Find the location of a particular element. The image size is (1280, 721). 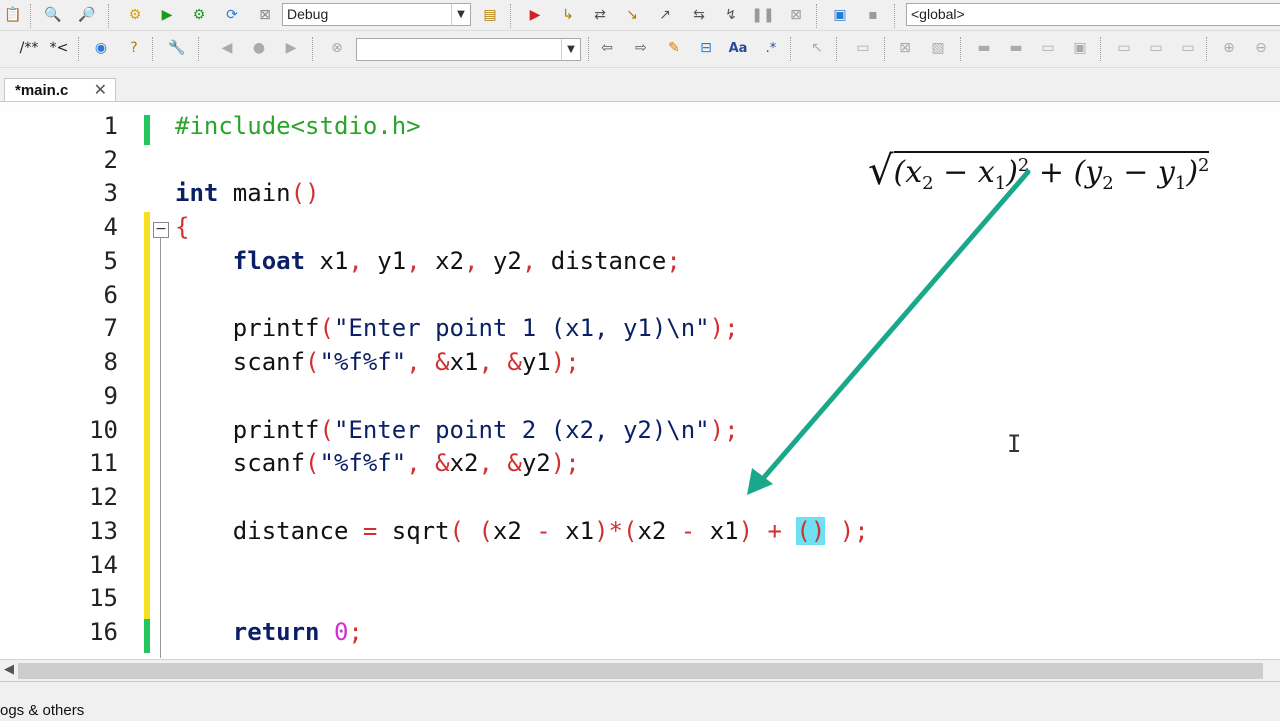

text-cursor-icon: I is located at coordinates (1014, 444).